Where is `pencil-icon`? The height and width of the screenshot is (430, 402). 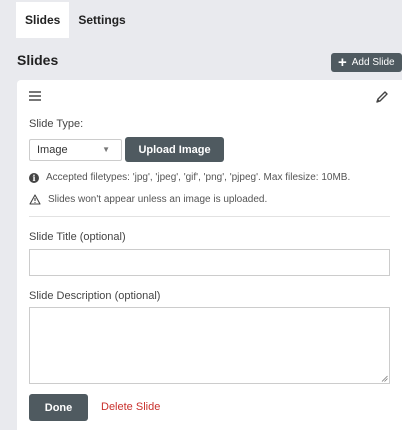
pencil-icon is located at coordinates (382, 97).